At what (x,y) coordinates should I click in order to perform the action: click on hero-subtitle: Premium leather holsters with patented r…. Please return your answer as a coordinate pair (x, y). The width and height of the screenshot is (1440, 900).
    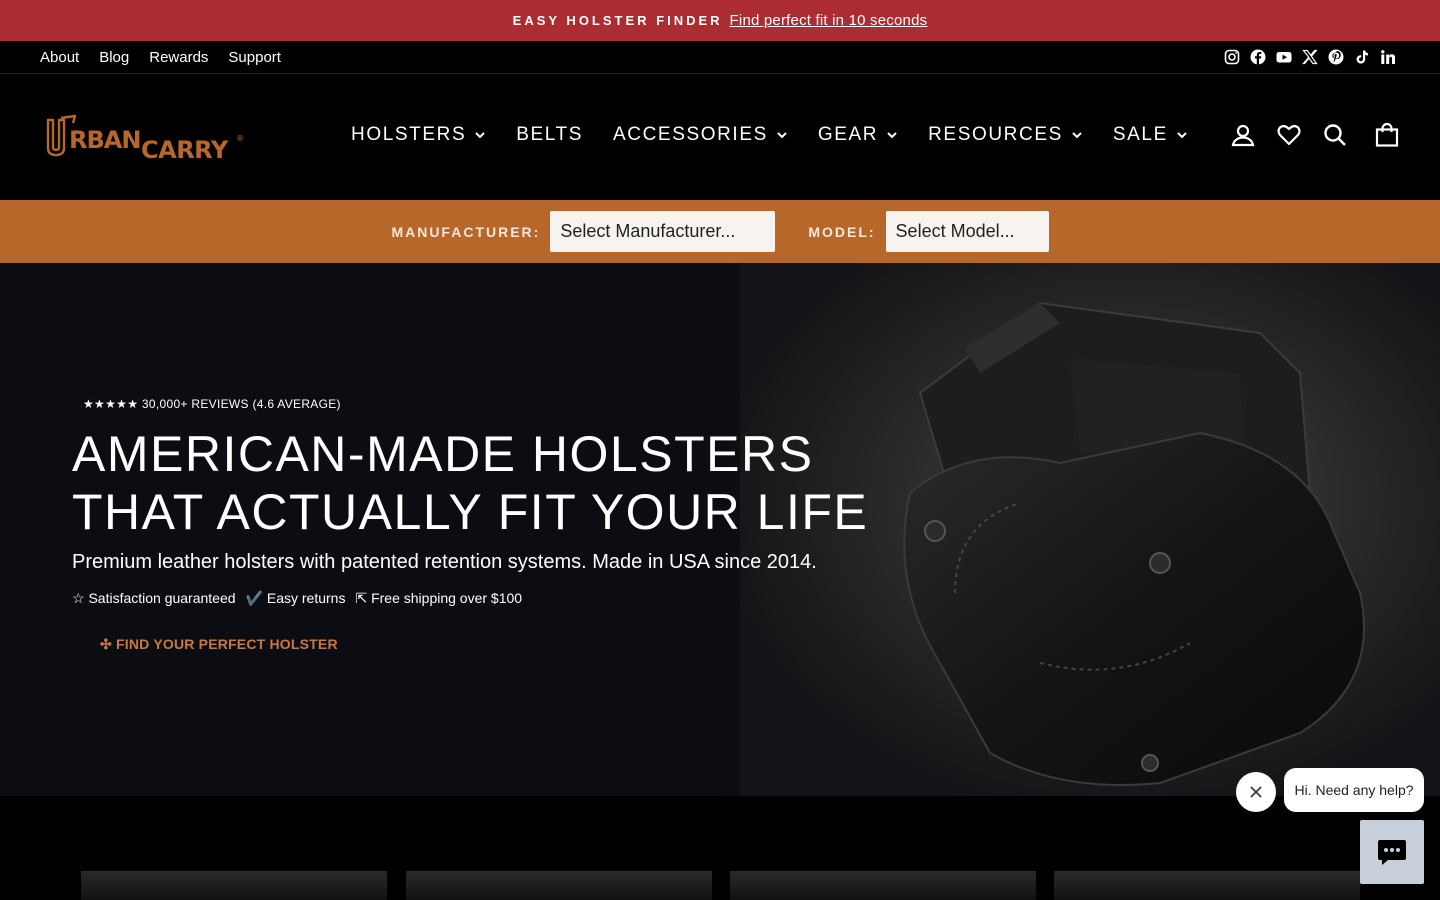
    Looking at the image, I should click on (444, 562).